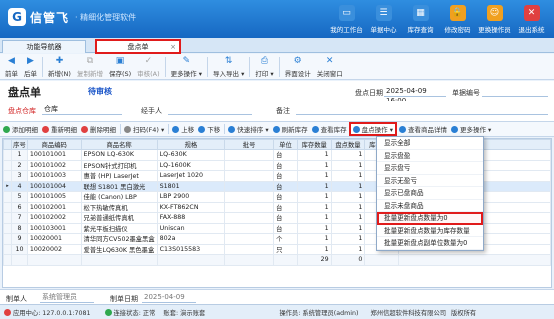 The image size is (554, 319). Describe the element at coordinates (119, 228) in the screenshot. I see `cell-name: 紫光平板扫描仪` at that location.